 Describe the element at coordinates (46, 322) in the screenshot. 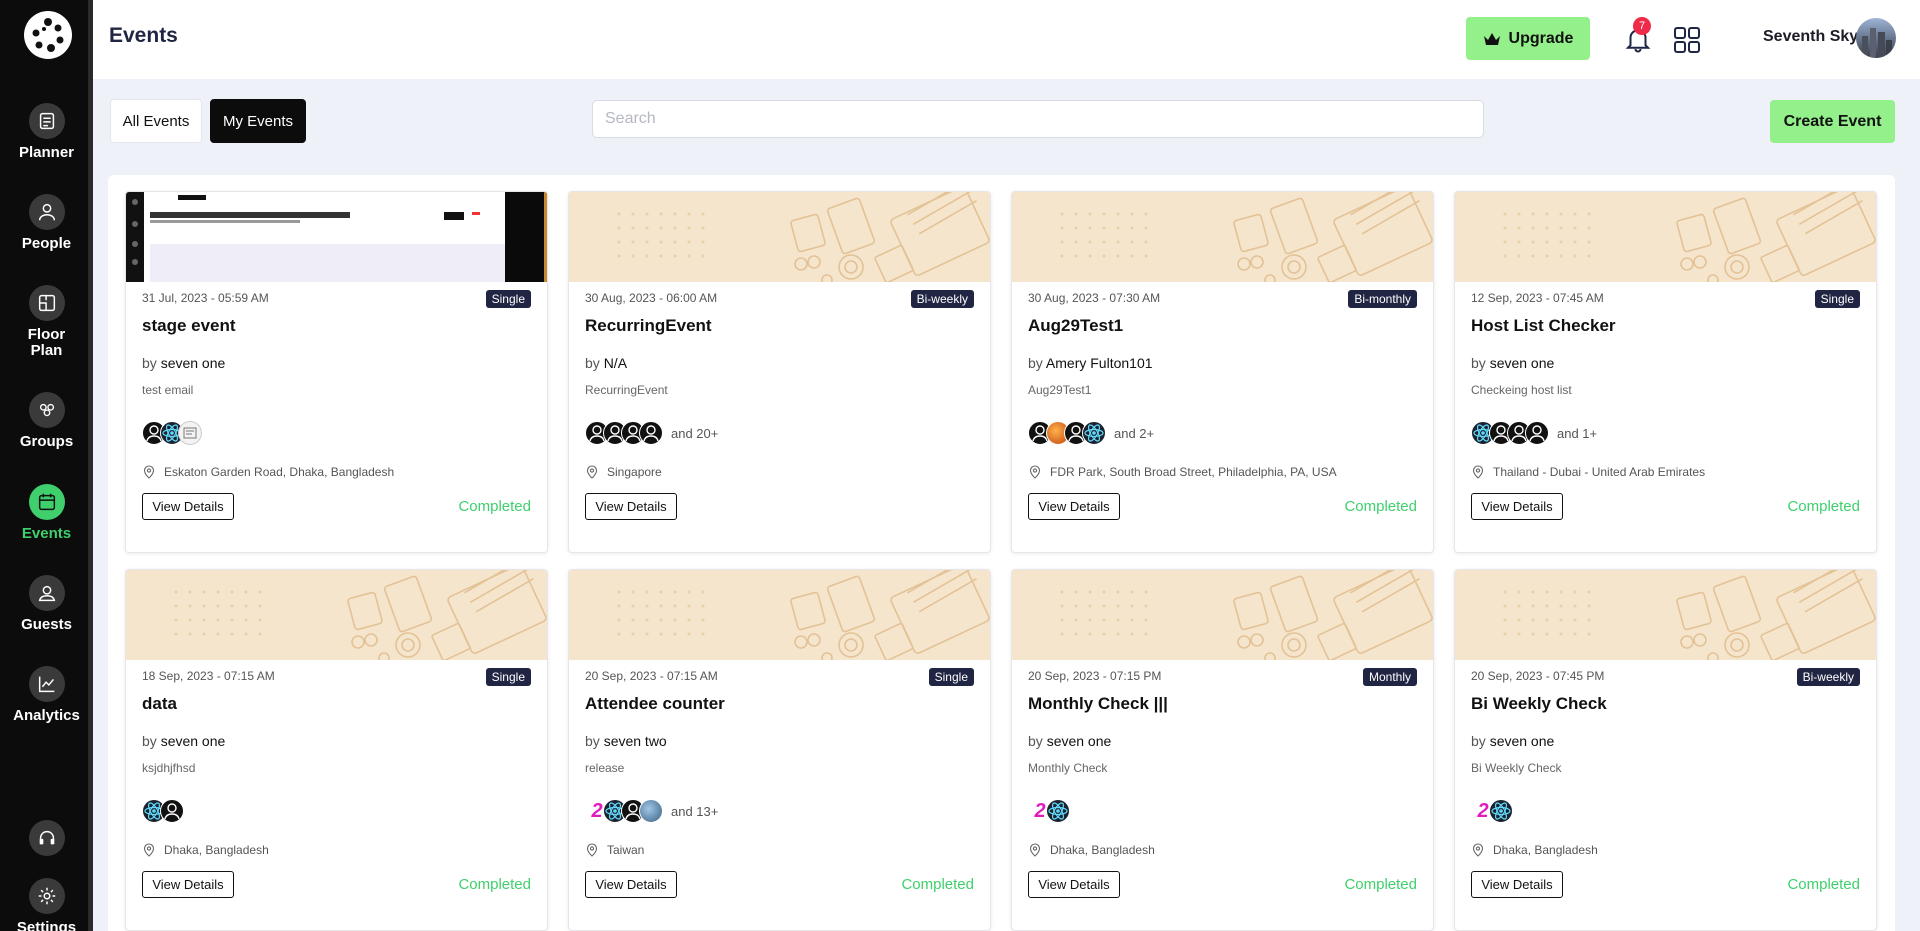

I see `sidebar-item-floor-plan: Floor Plan` at that location.